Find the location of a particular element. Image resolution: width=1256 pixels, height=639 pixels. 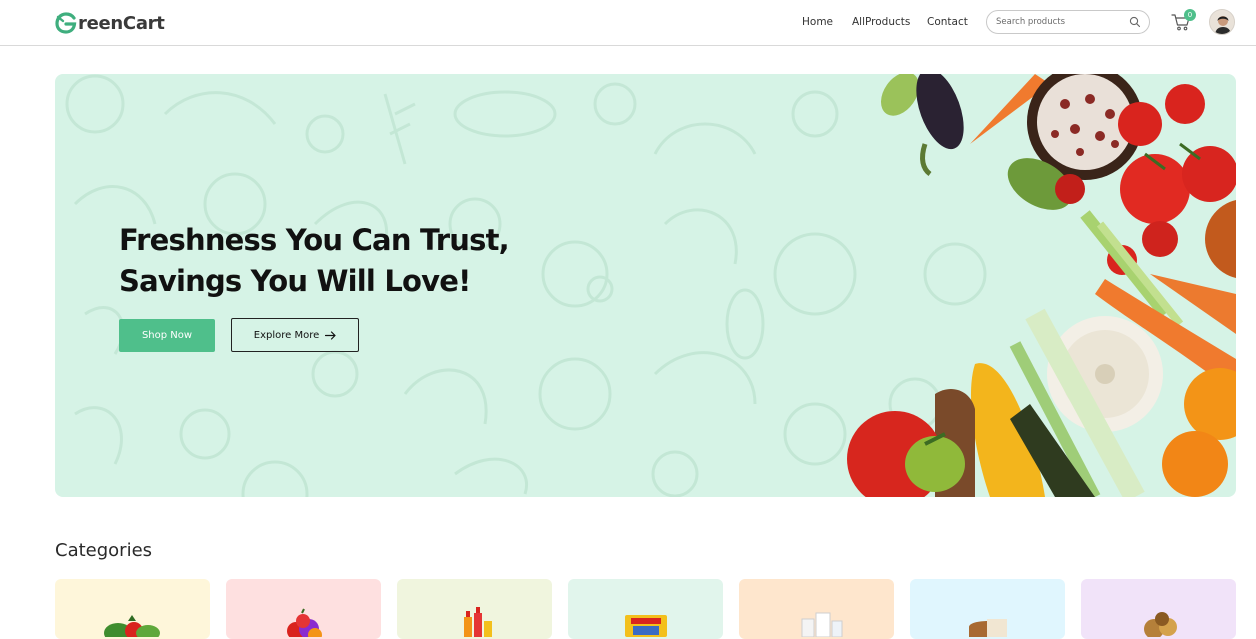

explore-more-label: Explore More is located at coordinates (286, 335).